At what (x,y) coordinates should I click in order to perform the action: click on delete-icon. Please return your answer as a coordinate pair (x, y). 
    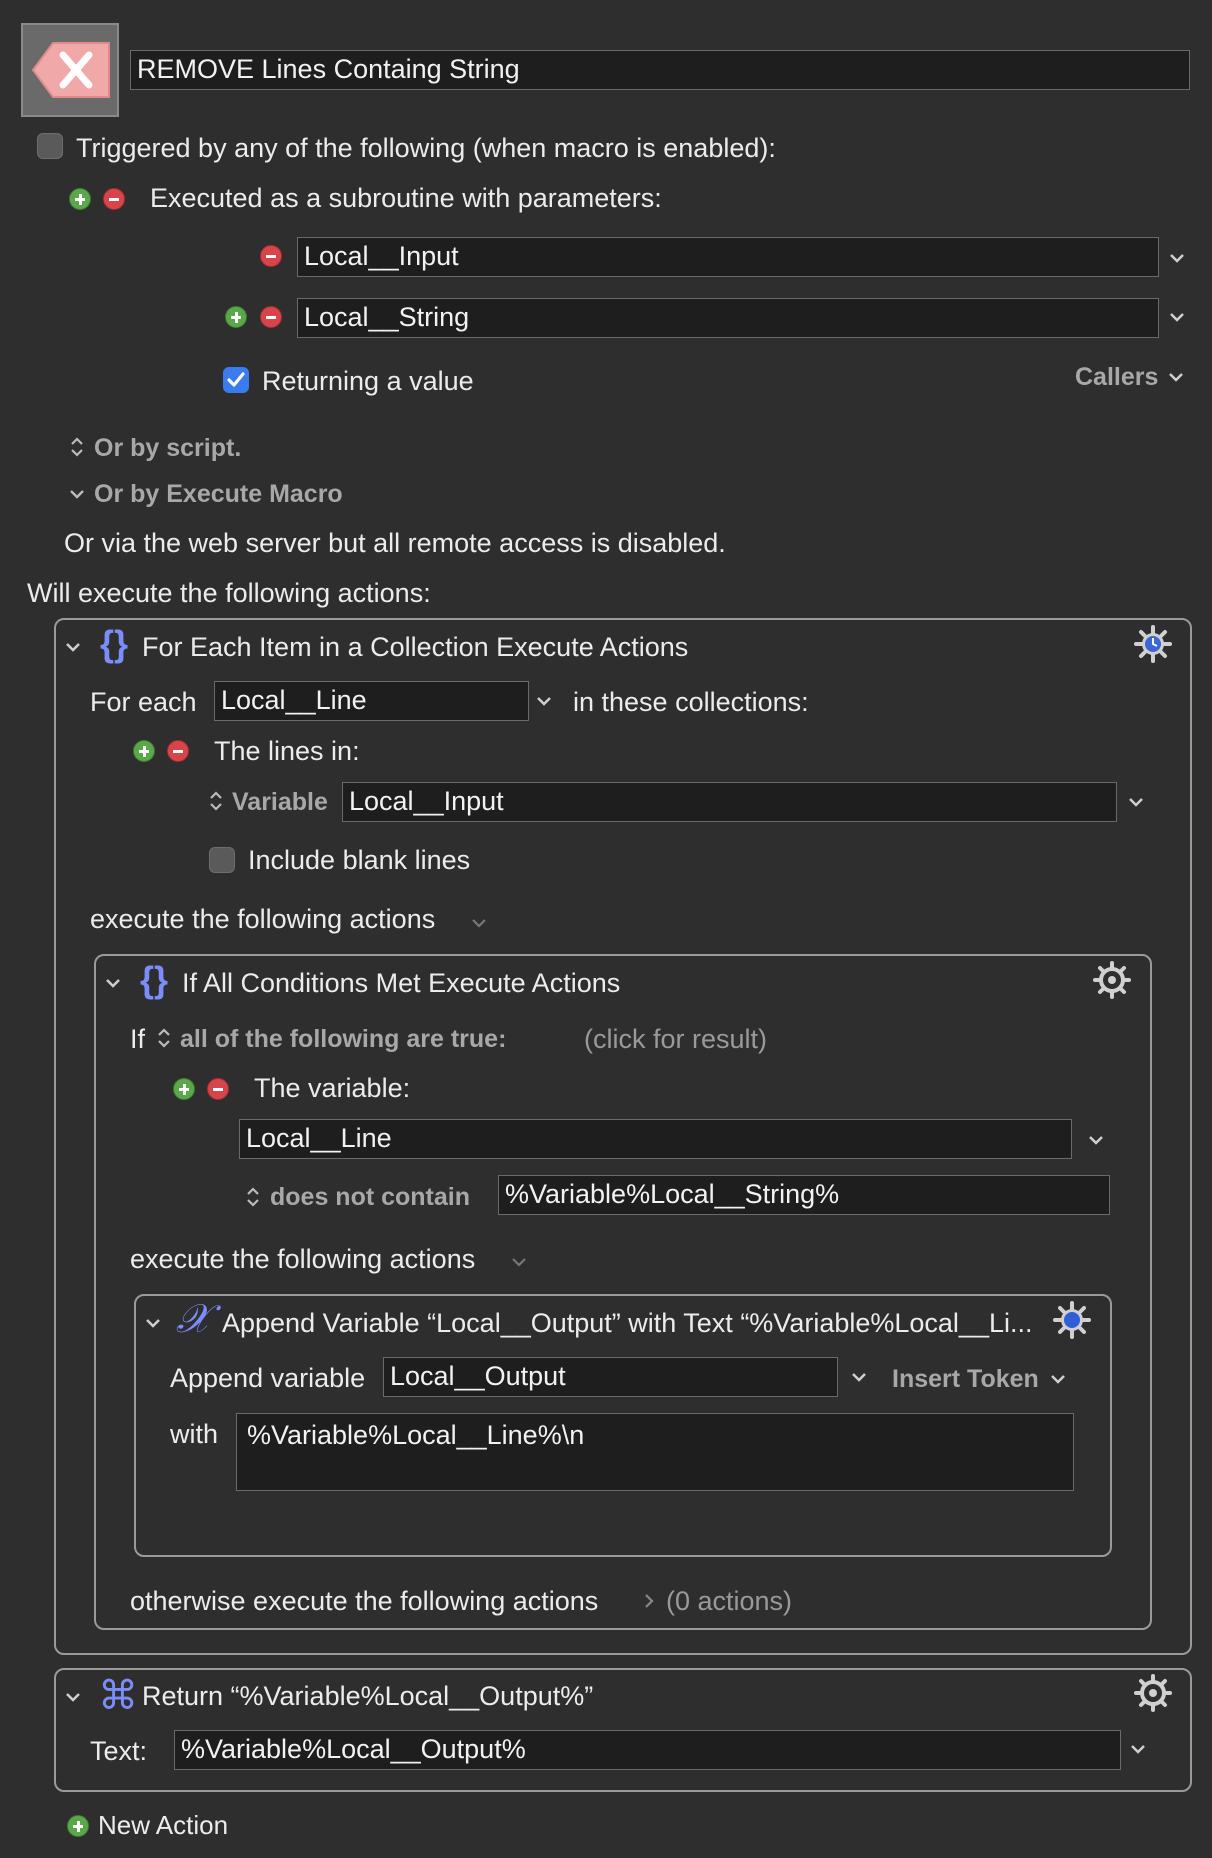
    Looking at the image, I should click on (70, 70).